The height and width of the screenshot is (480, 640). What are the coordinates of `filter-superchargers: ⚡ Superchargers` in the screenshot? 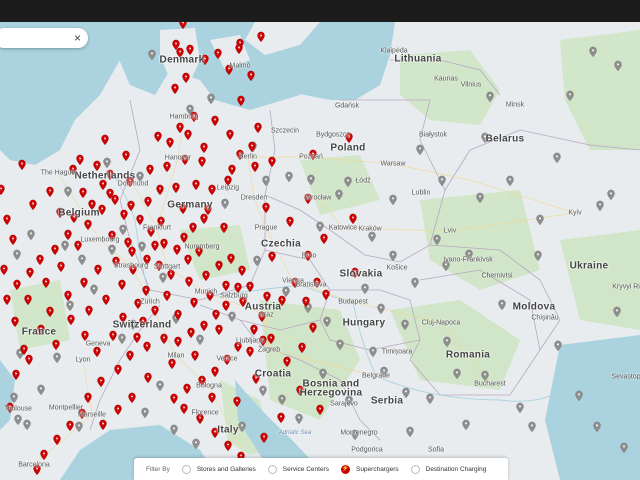 It's located at (369, 469).